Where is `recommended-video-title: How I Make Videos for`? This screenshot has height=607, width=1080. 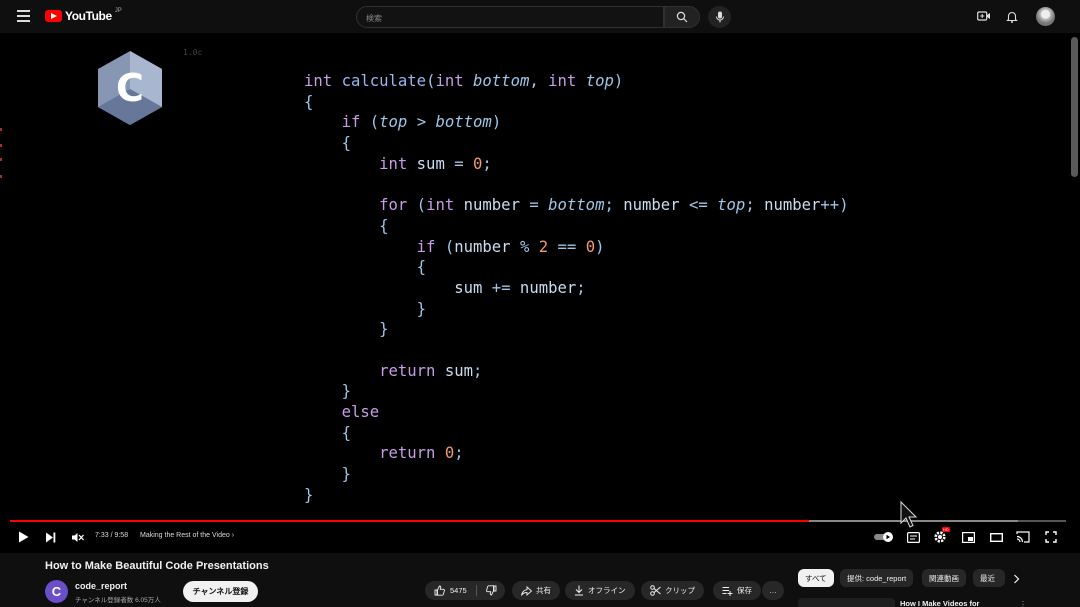 recommended-video-title: How I Make Videos for is located at coordinates (939, 603).